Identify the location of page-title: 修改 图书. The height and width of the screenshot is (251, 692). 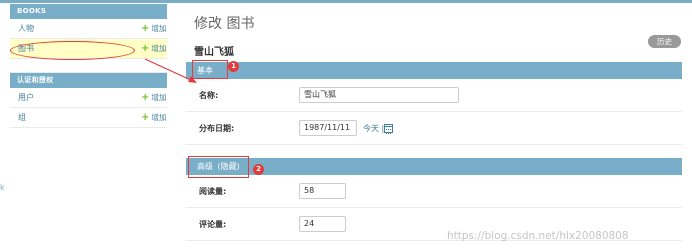
(224, 24).